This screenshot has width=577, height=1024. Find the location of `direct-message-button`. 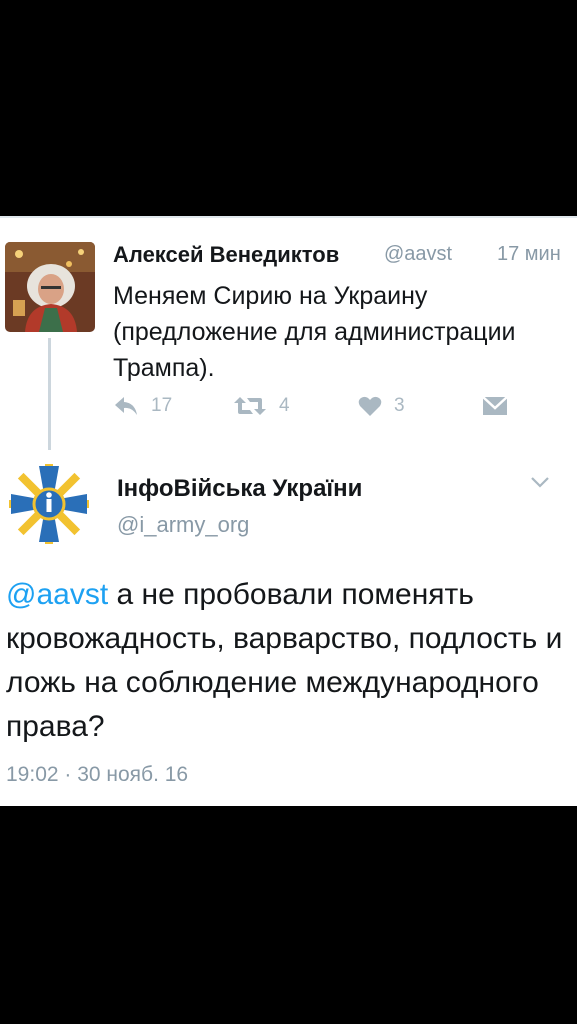

direct-message-button is located at coordinates (495, 406).